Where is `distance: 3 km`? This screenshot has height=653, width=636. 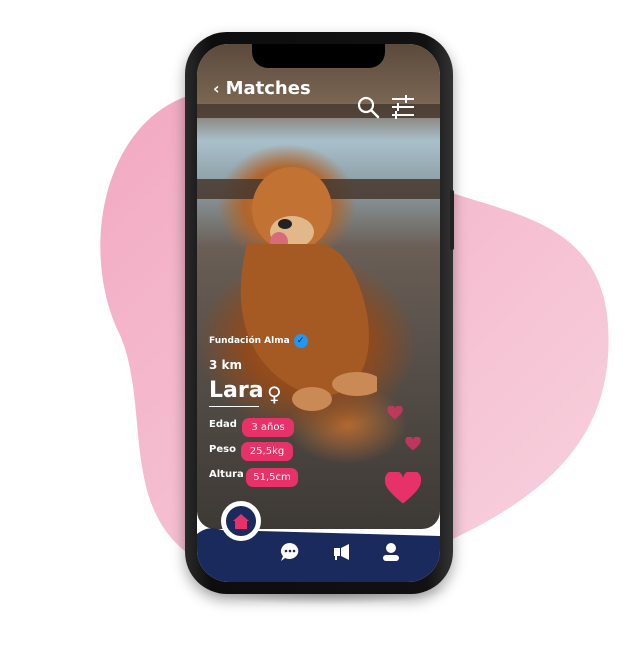
distance: 3 km is located at coordinates (226, 365).